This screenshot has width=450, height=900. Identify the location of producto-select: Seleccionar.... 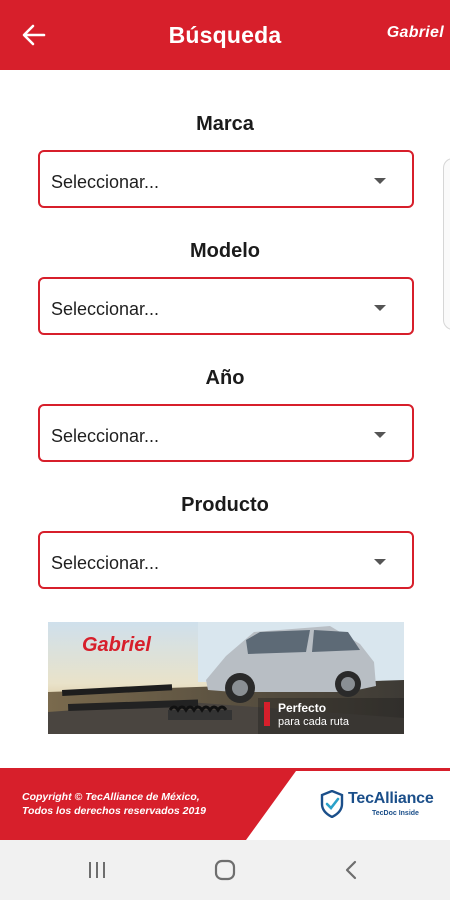
(226, 560).